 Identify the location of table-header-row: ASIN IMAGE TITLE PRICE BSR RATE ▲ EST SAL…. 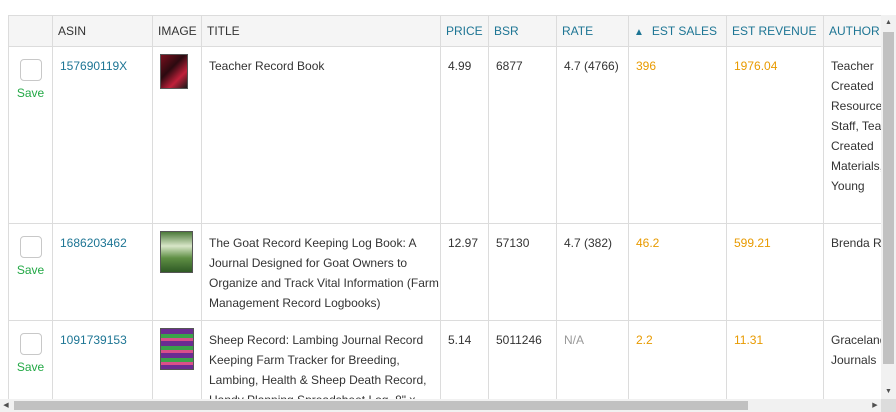
(444, 31).